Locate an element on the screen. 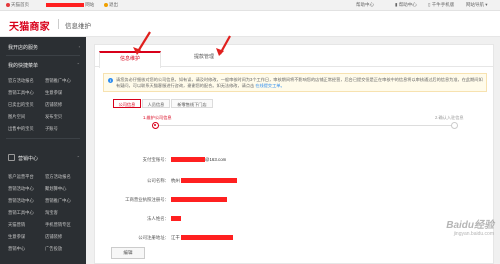  annotation-arrows is located at coordinates (182, 43).